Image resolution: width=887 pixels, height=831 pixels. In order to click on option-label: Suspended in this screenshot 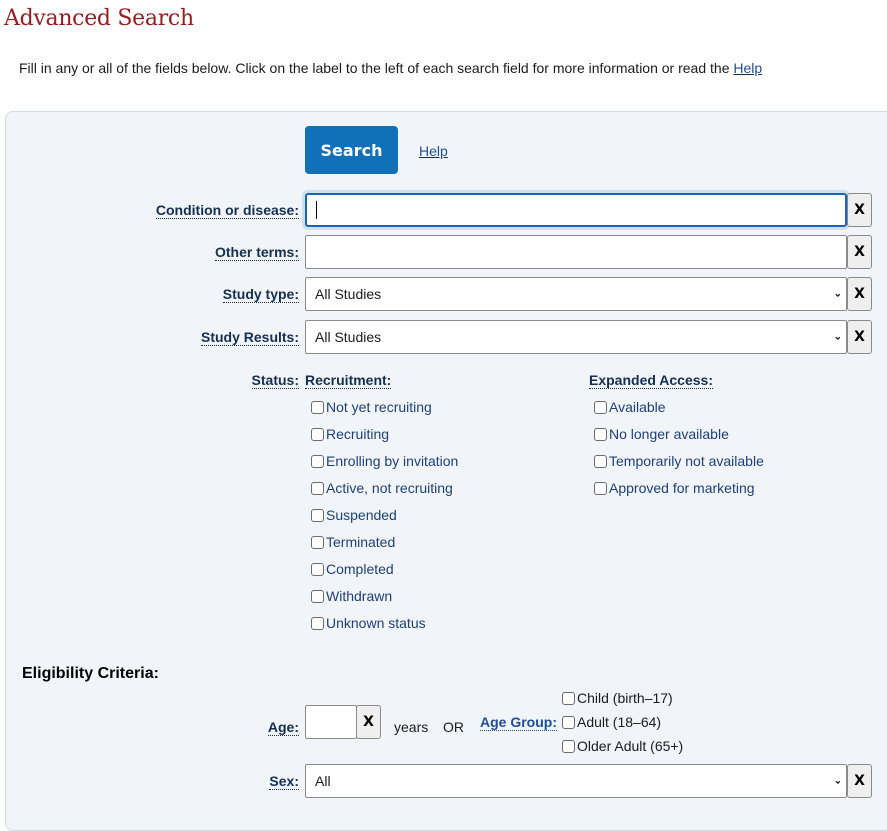, I will do `click(361, 515)`.